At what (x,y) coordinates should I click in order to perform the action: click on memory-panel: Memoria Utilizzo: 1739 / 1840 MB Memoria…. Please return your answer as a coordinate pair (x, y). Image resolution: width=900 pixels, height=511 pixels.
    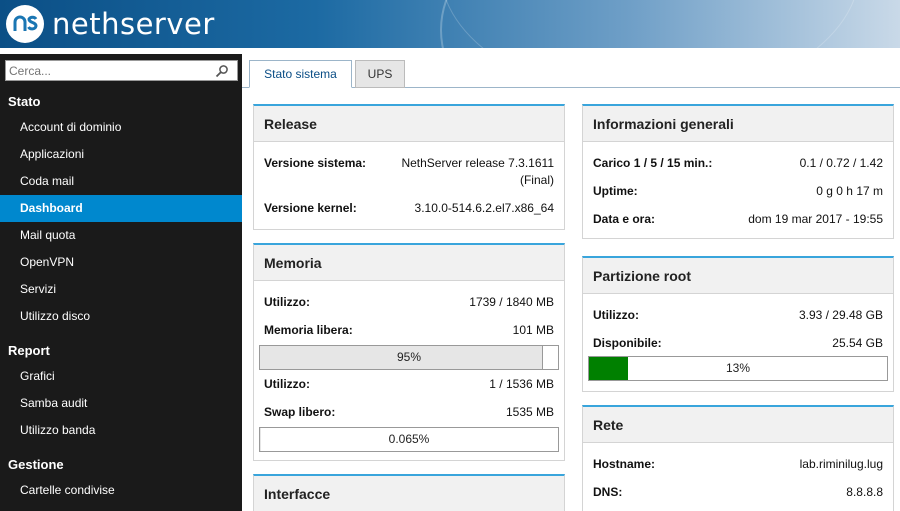
    Looking at the image, I should click on (409, 352).